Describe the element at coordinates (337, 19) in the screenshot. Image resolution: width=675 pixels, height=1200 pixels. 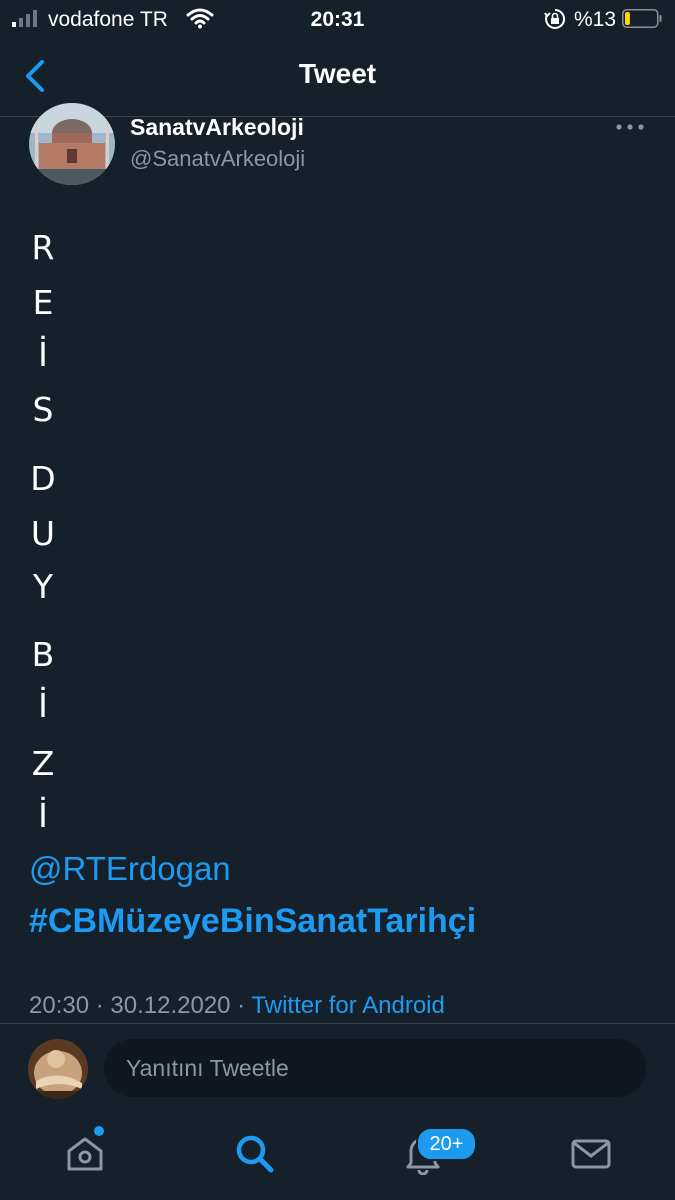
I see `status-bar: vodafone TR 20:31 %13` at that location.